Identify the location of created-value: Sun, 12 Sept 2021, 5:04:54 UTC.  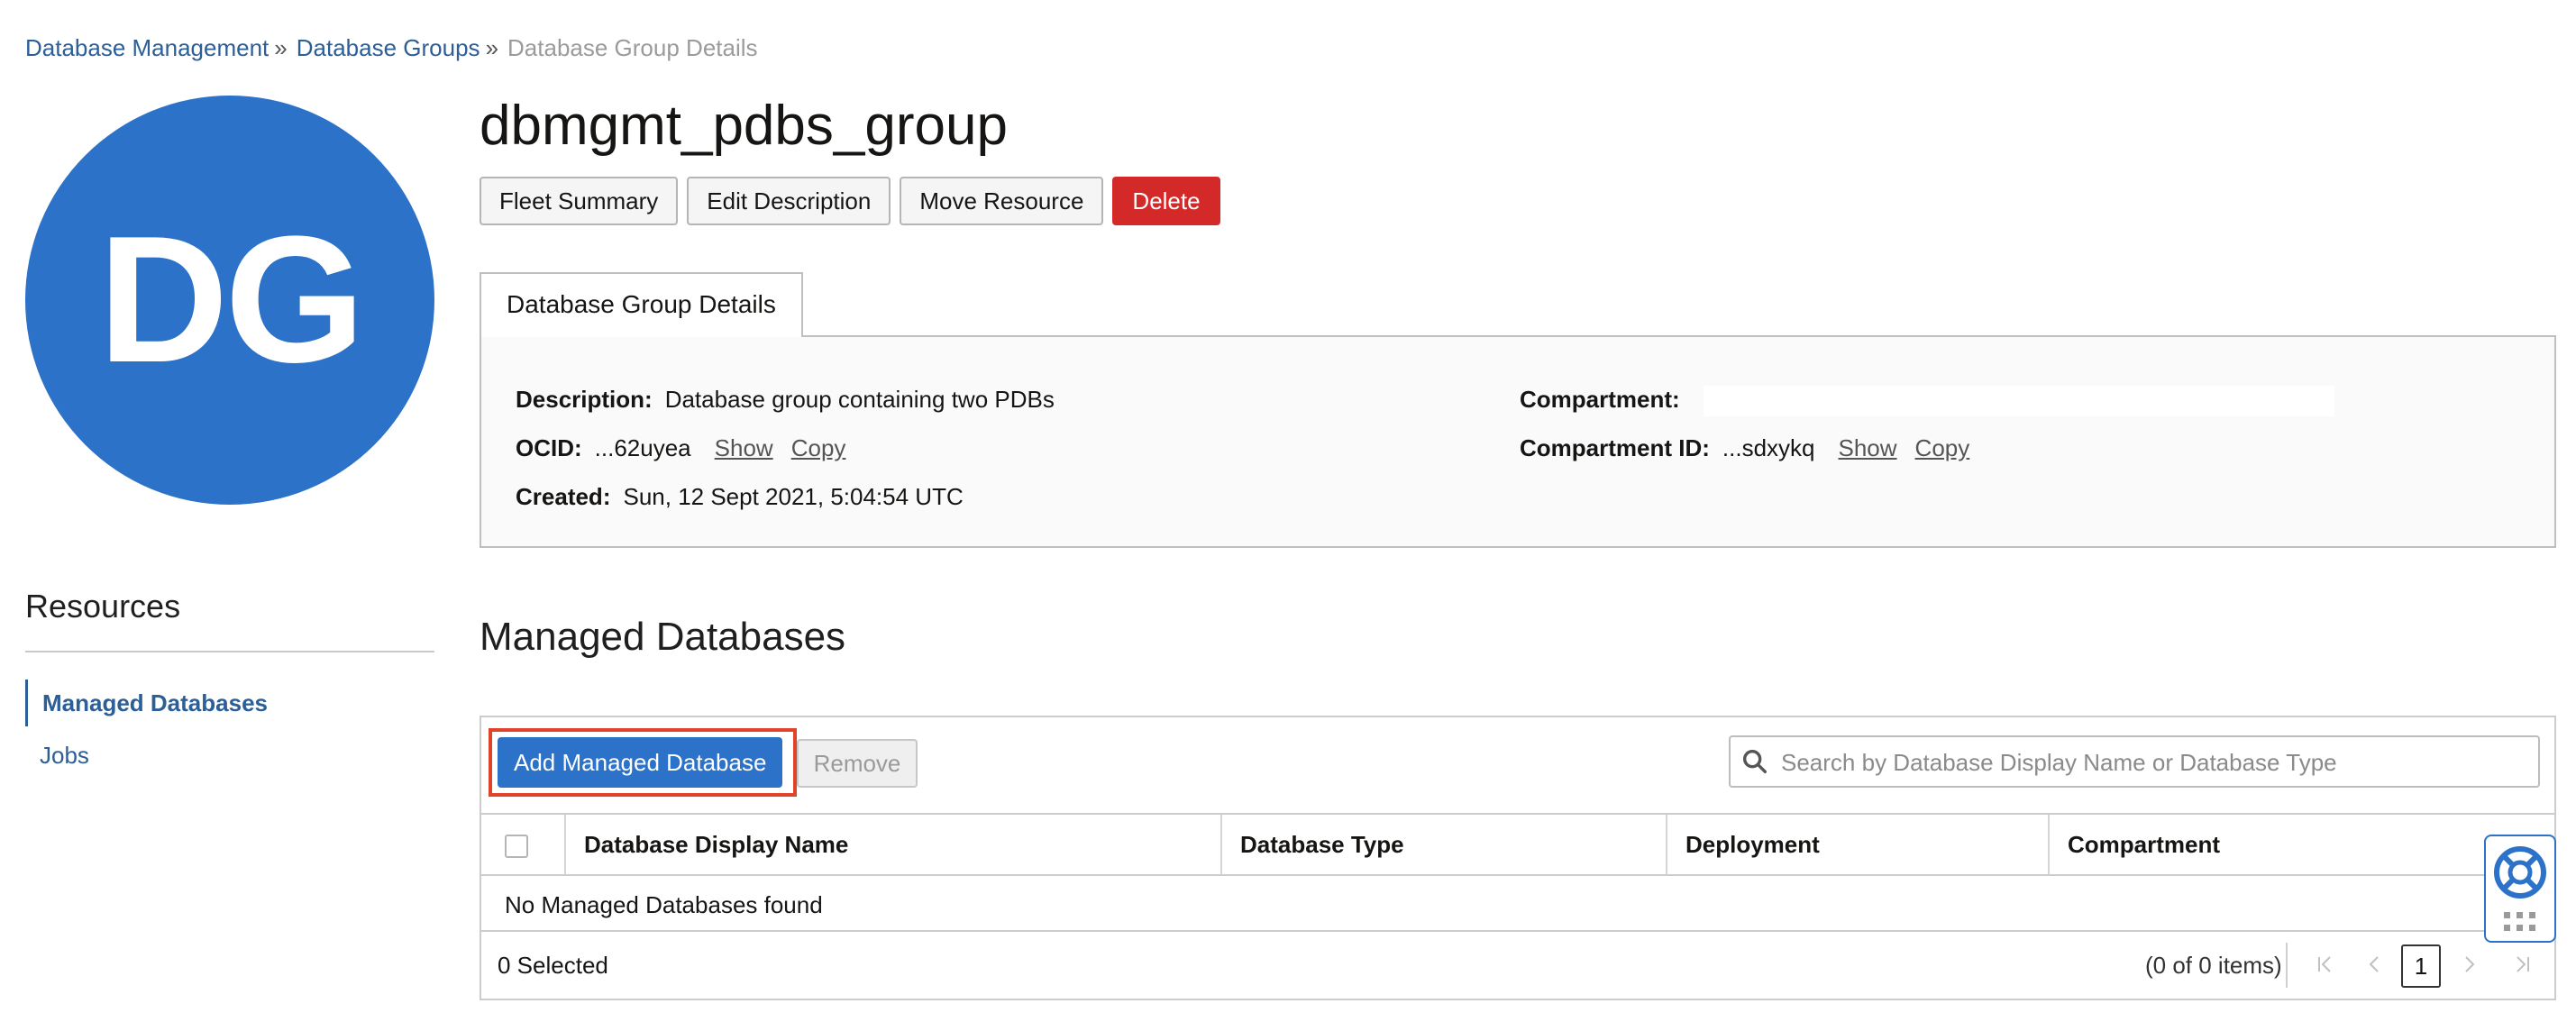
(793, 497).